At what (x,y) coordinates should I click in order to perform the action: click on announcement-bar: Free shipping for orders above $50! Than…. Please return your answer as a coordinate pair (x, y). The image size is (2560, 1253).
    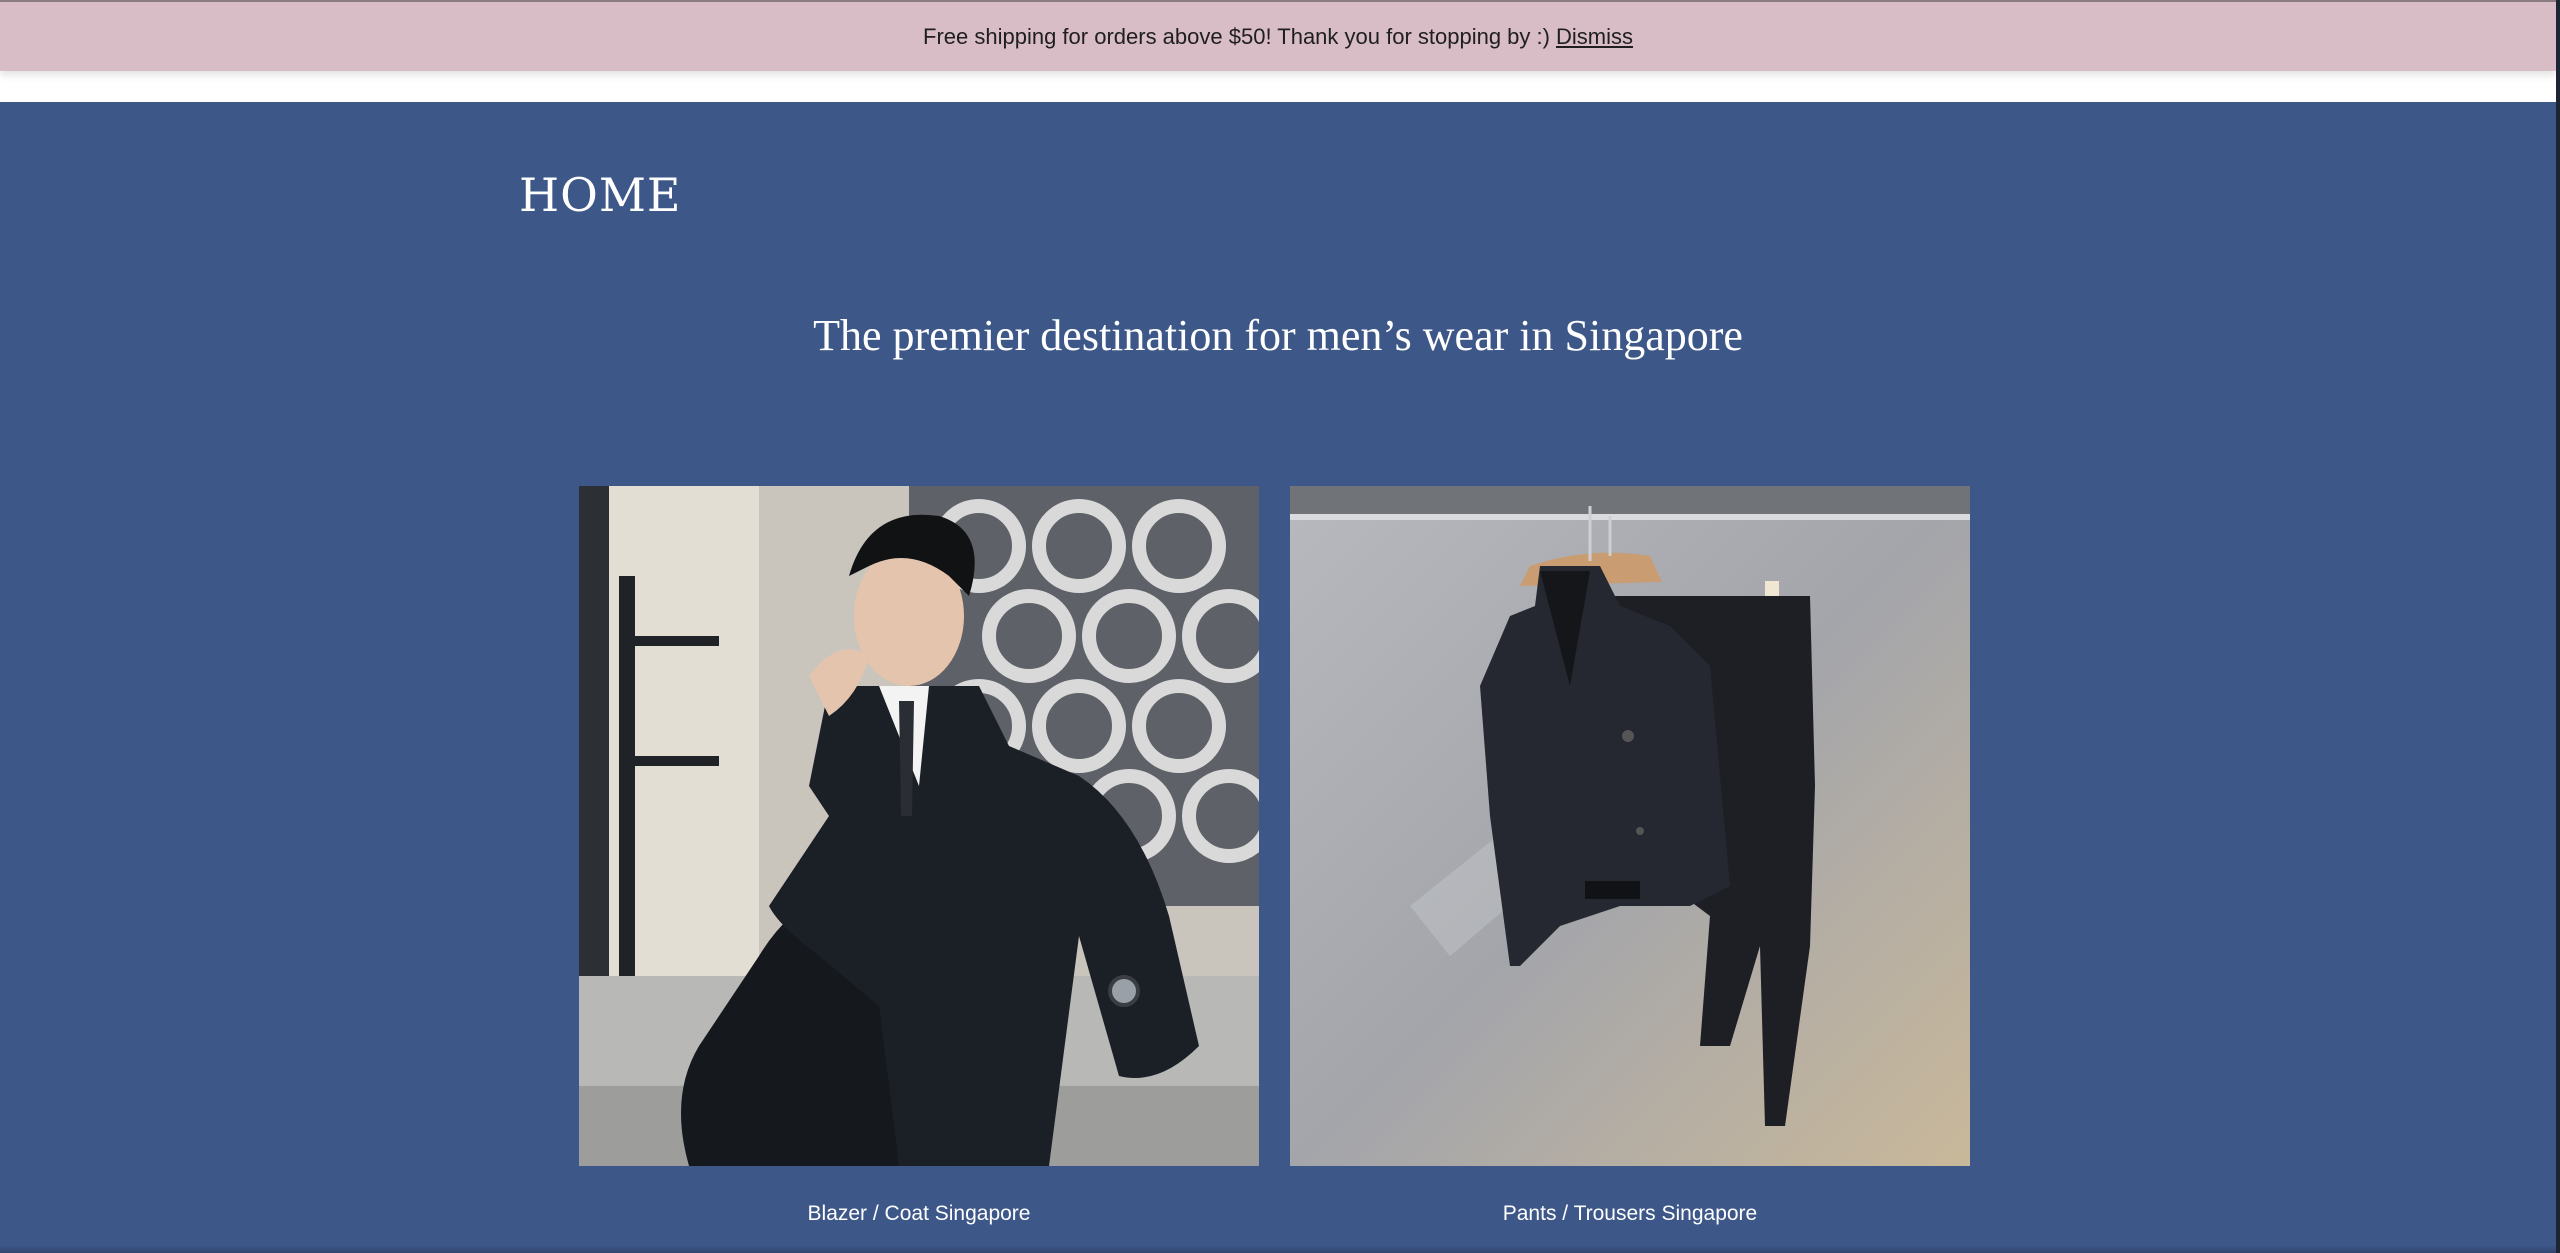
    Looking at the image, I should click on (1278, 35).